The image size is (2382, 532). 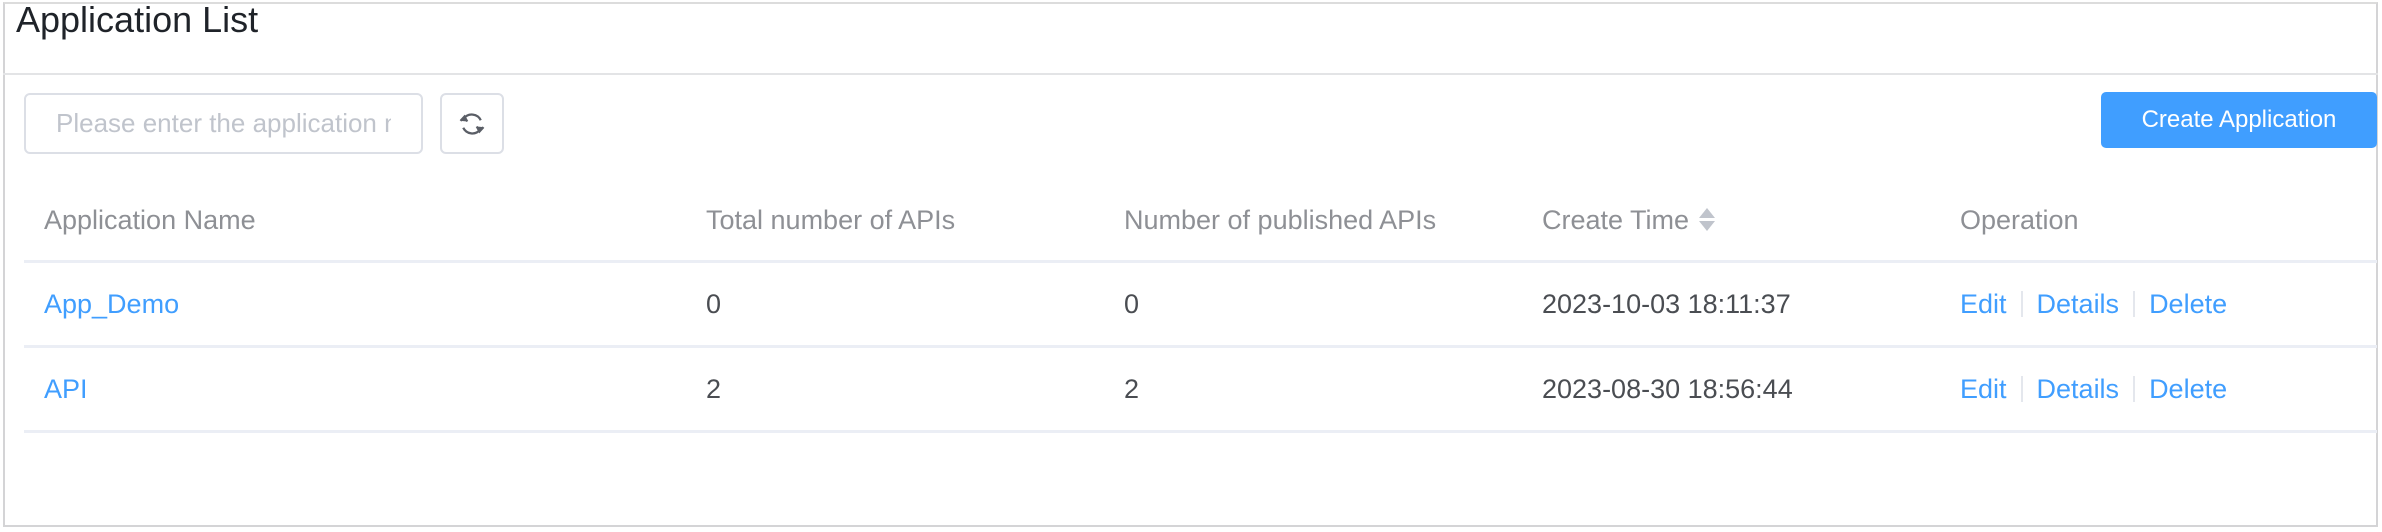 I want to click on published-apis-cell: 0, so click(x=1132, y=303).